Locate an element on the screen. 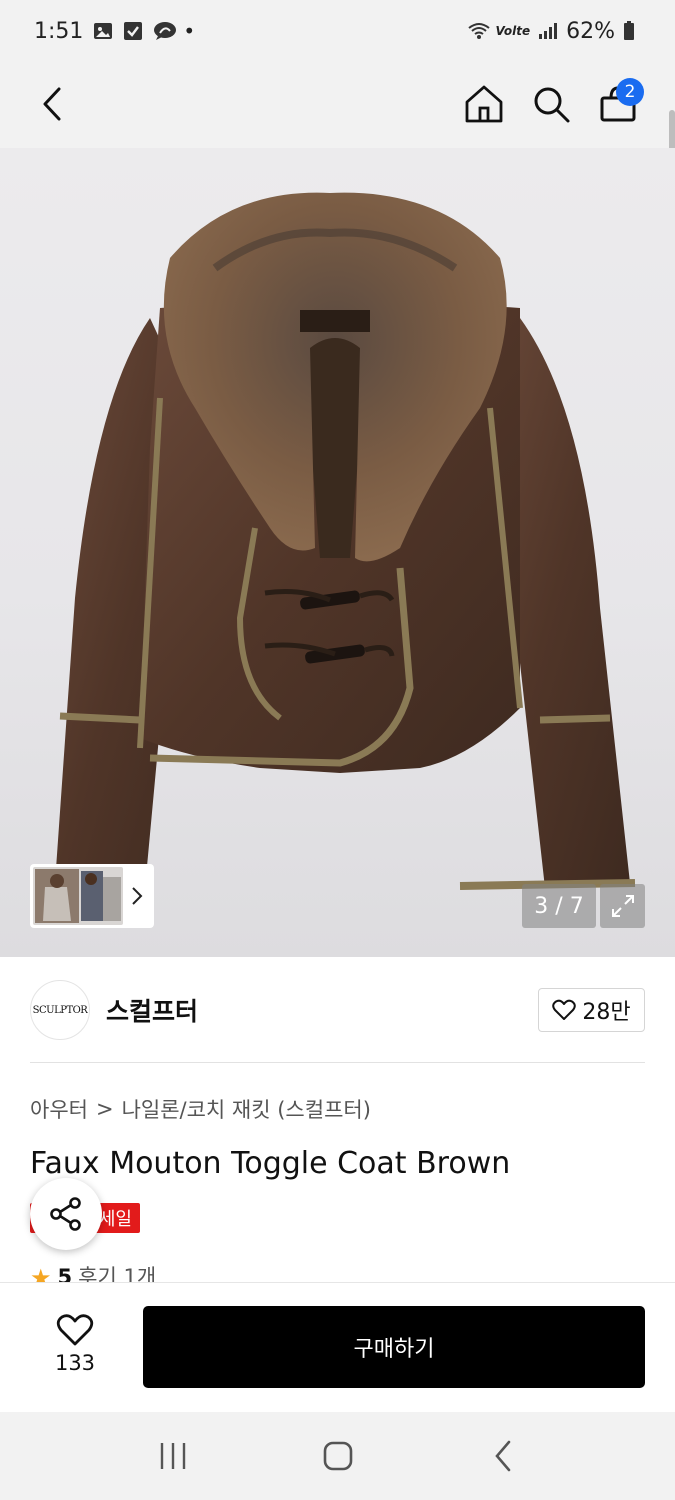  share-button is located at coordinates (66, 1214).